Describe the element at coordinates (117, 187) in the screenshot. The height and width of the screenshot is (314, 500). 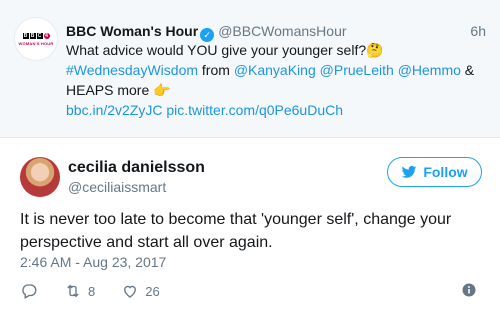
I see `author-handle: @ceciliaissmart` at that location.